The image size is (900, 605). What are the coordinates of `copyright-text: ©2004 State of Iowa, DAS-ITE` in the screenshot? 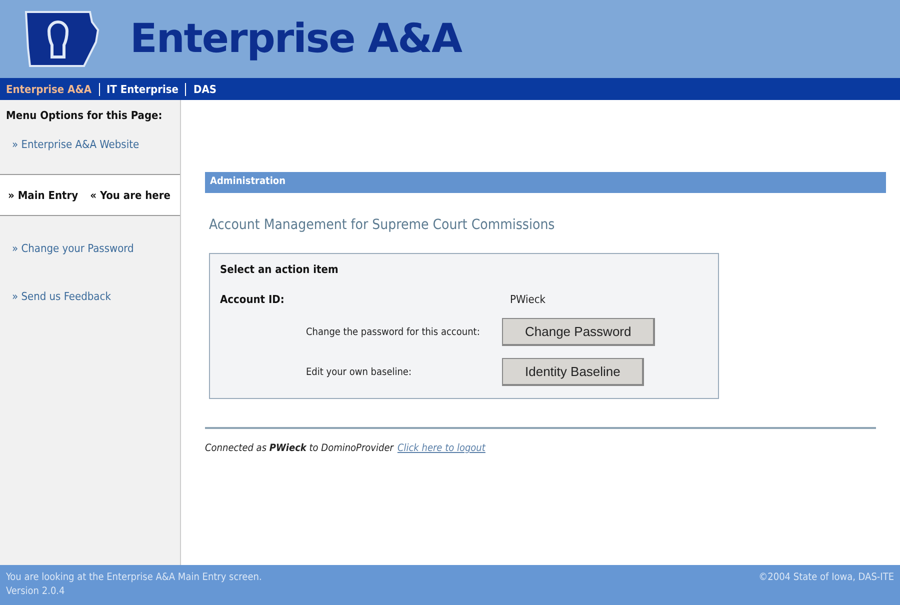 It's located at (826, 578).